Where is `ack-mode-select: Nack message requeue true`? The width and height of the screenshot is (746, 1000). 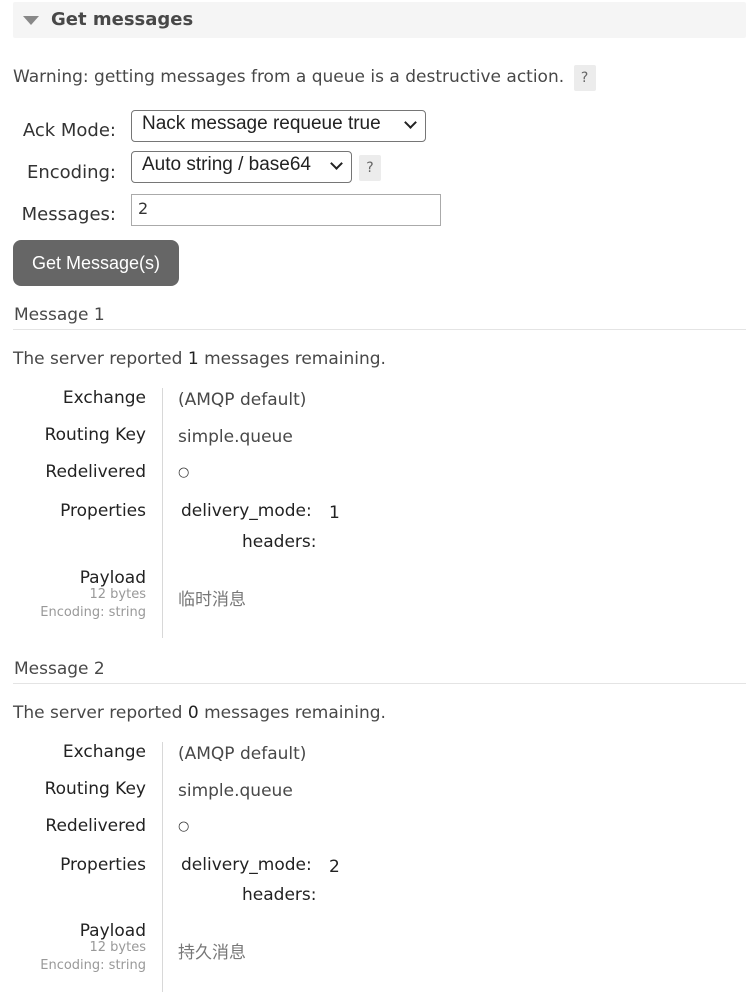 ack-mode-select: Nack message requeue true is located at coordinates (278, 126).